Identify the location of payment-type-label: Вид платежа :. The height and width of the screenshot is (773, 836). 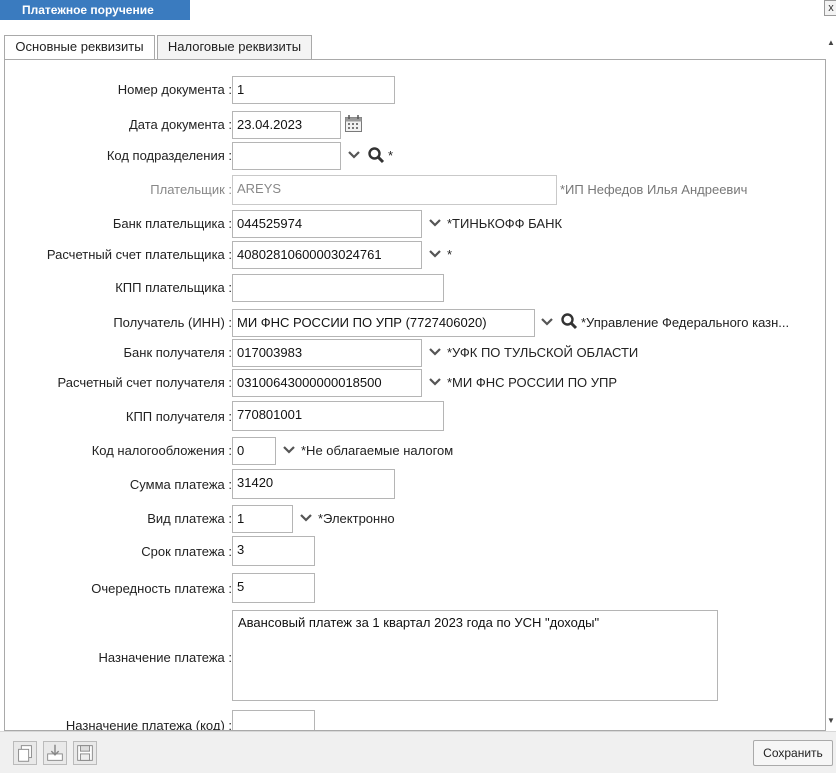
(189, 518).